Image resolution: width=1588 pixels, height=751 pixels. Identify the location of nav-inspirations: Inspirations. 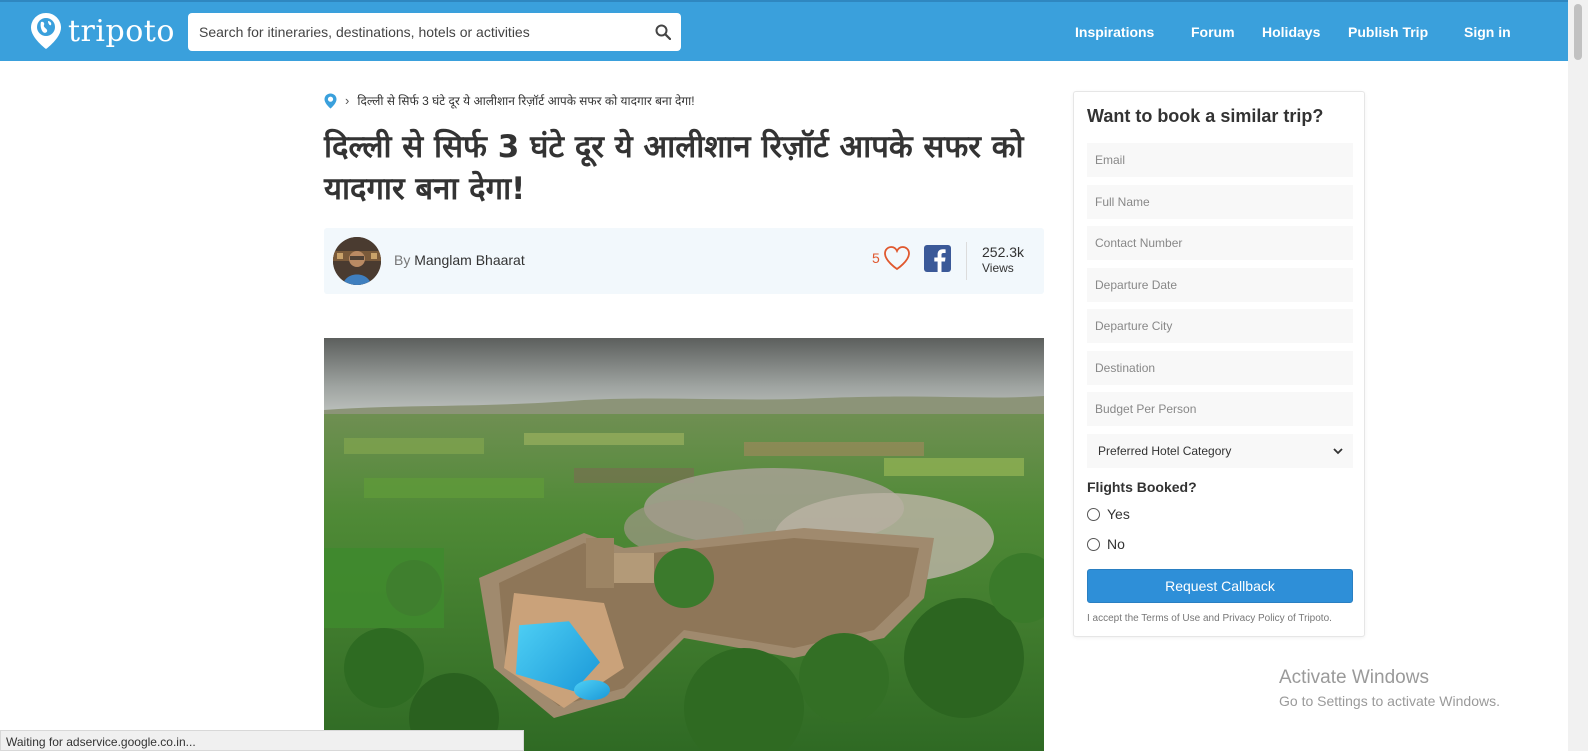
(1114, 32).